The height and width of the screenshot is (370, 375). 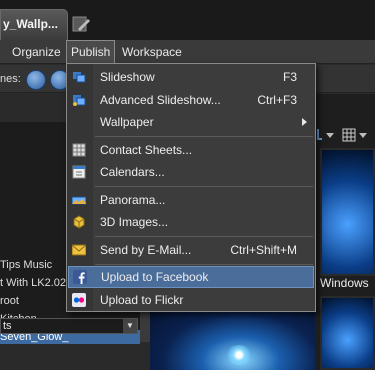 What do you see at coordinates (191, 122) in the screenshot?
I see `menu-item-wallpaper: Wallpaper` at bounding box center [191, 122].